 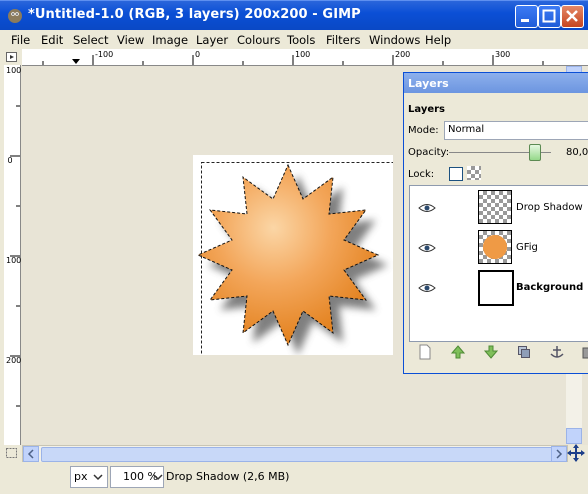 I want to click on new-layer-icon, so click(x=425, y=352).